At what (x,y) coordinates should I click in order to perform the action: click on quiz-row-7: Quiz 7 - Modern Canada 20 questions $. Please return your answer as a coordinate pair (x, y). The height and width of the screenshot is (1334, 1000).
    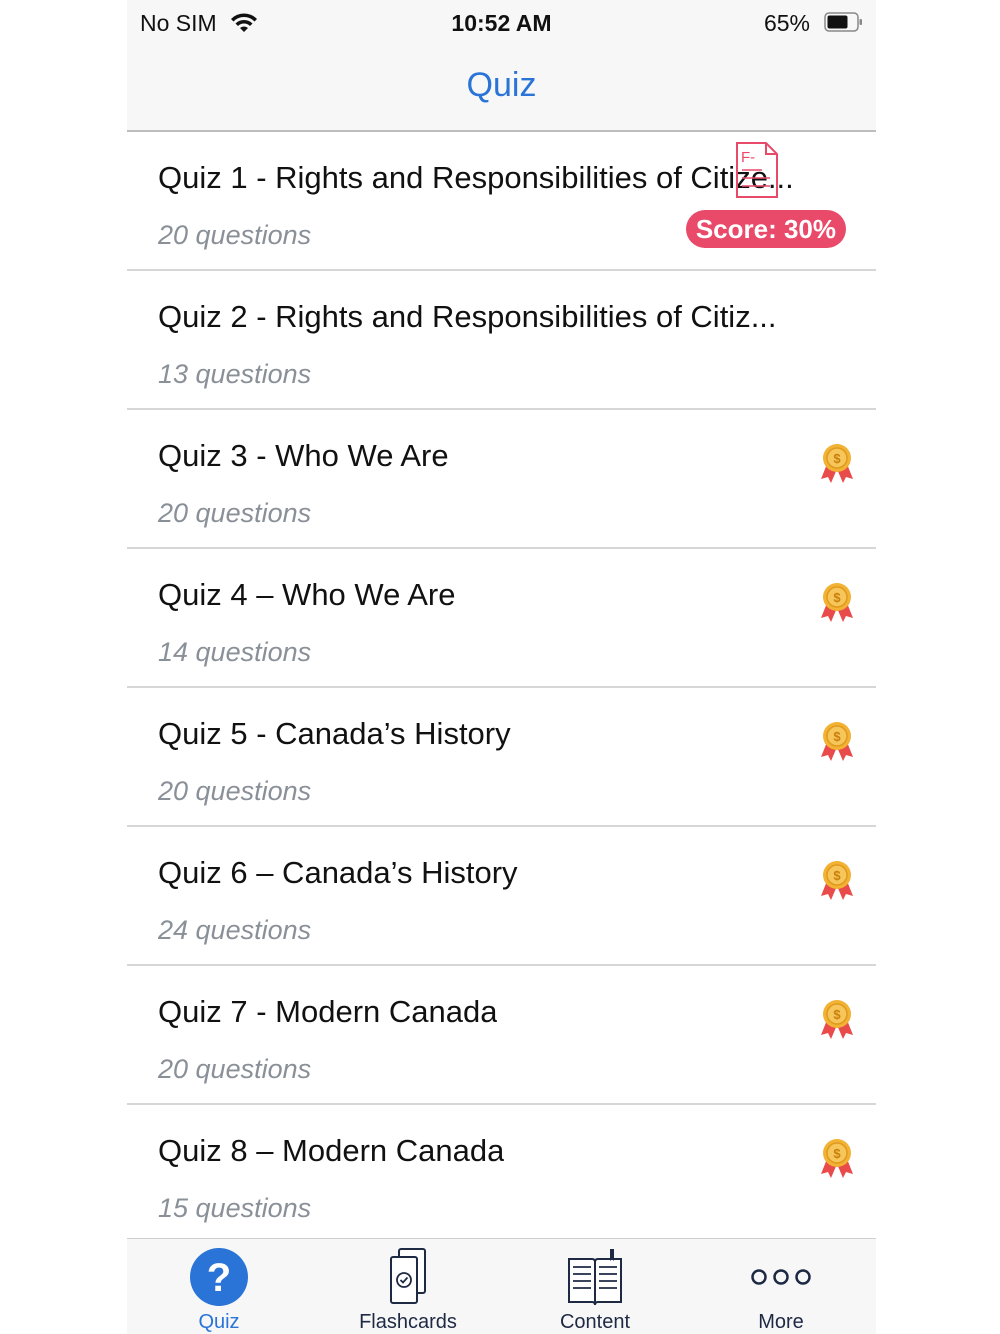
    Looking at the image, I should click on (501, 1035).